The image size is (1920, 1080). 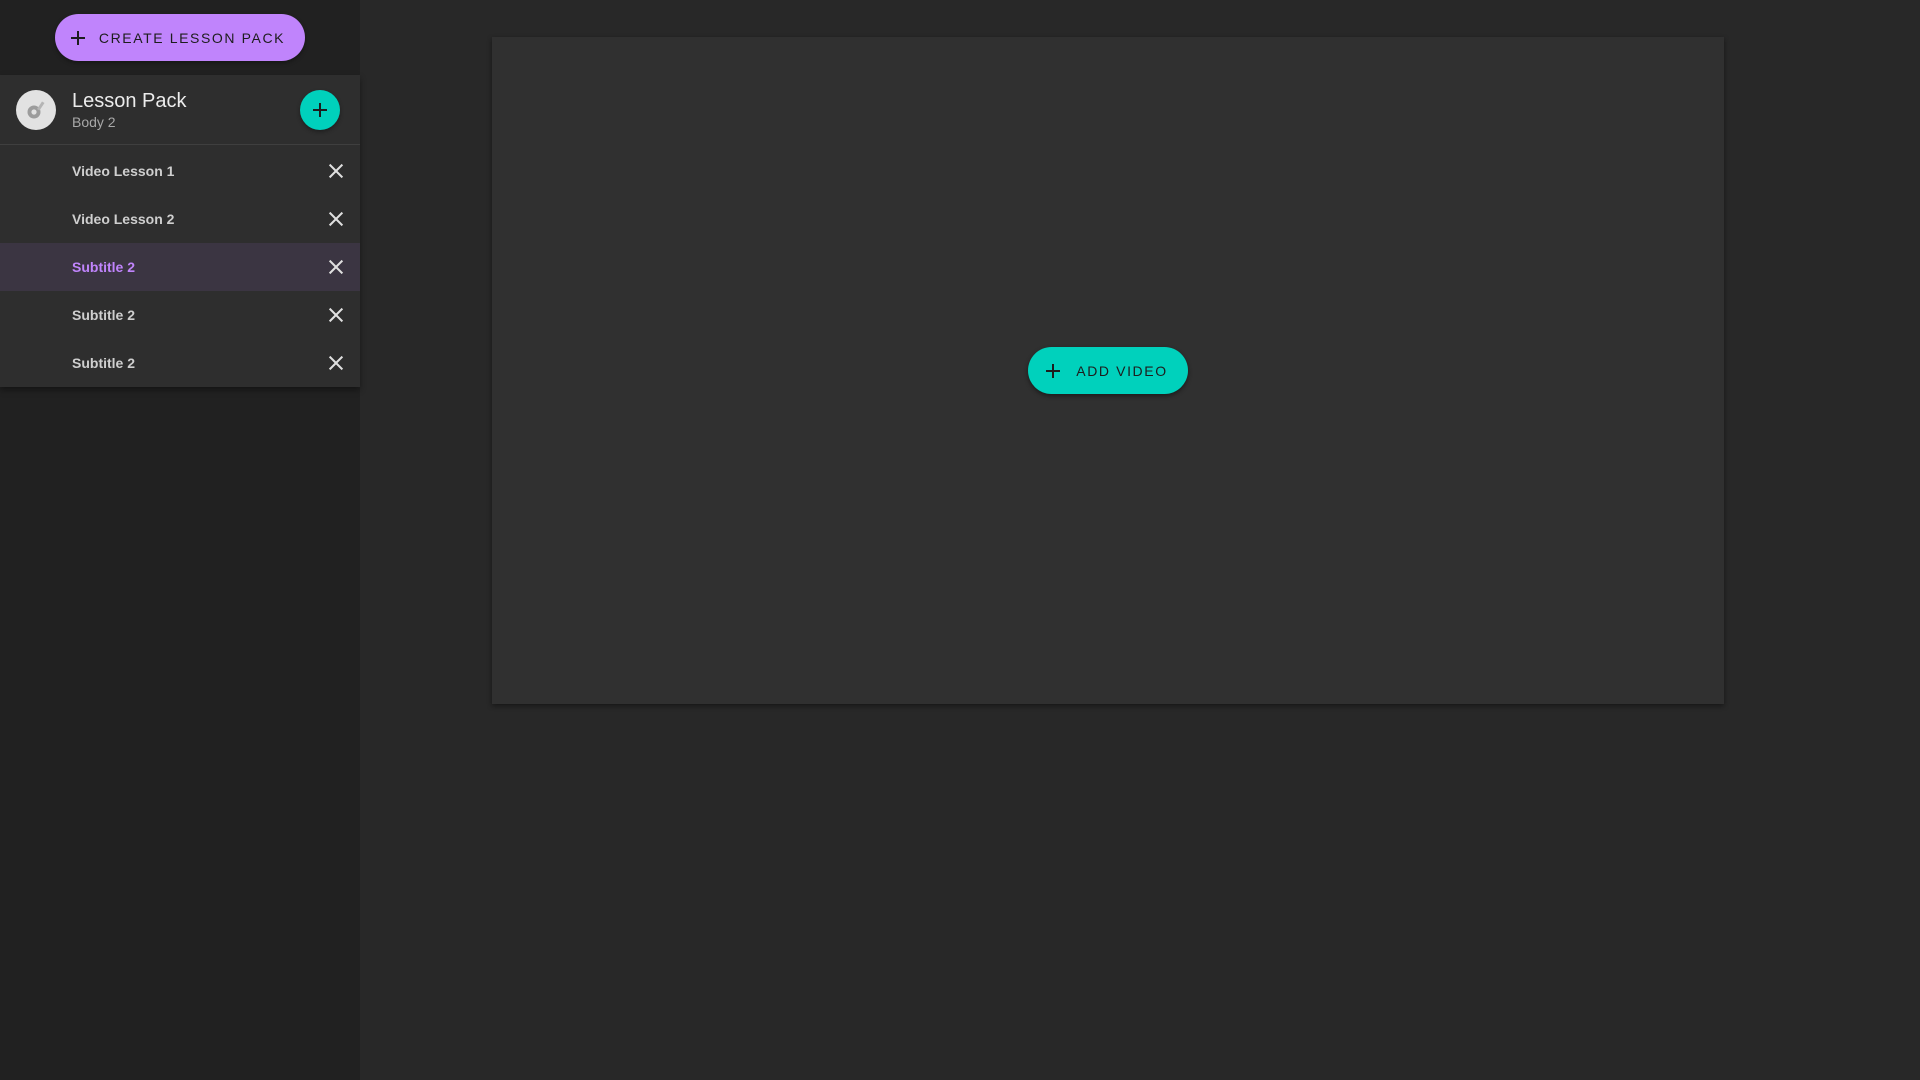 I want to click on add-video-label: Add Video, so click(x=1122, y=370).